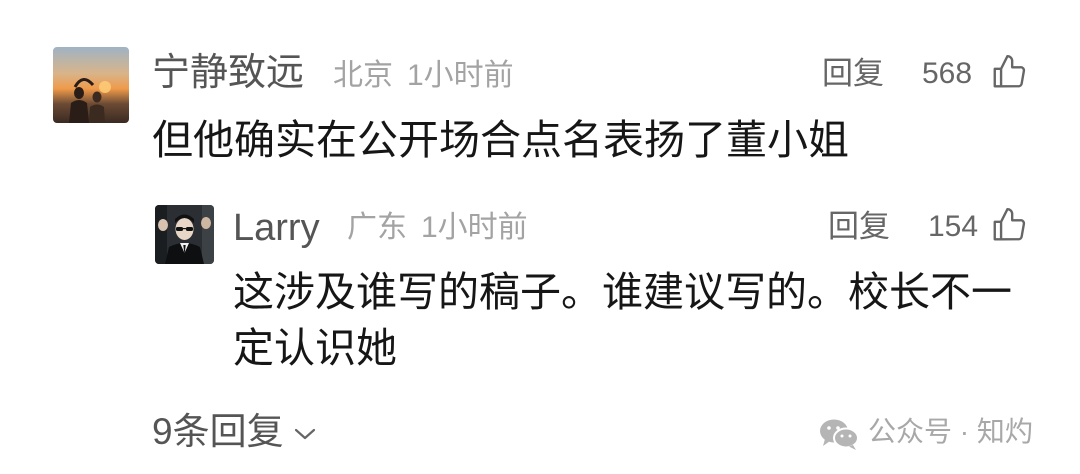 The height and width of the screenshot is (474, 1080). I want to click on chevron-down-icon, so click(304, 434).